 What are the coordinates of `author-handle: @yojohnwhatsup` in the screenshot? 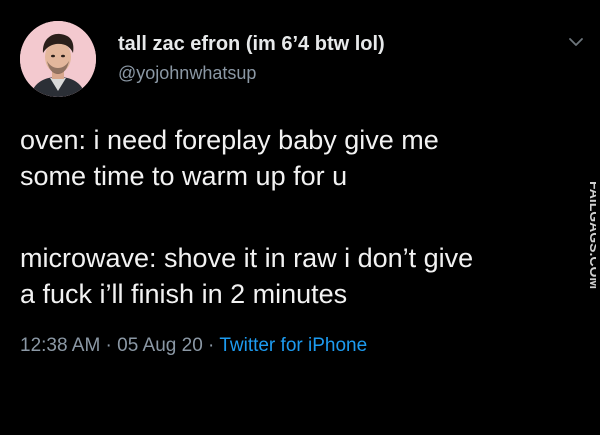 It's located at (187, 73).